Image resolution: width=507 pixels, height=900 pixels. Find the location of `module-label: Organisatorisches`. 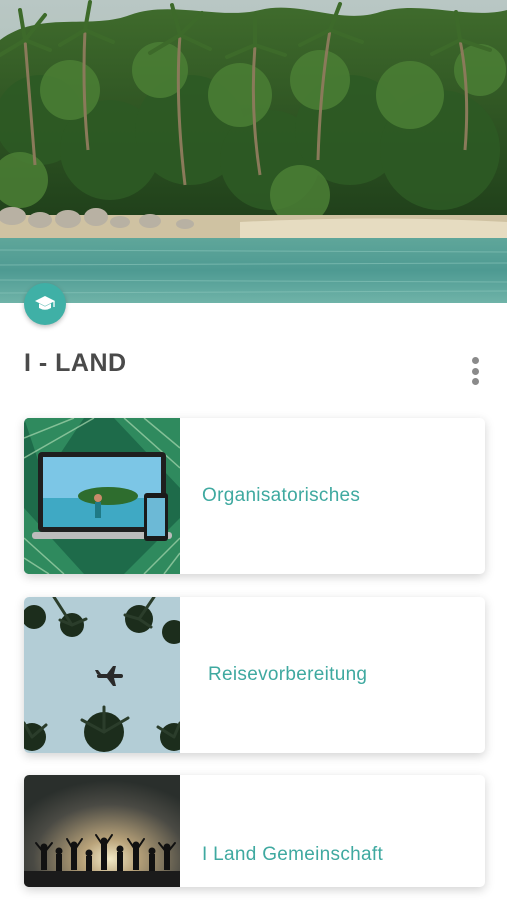

module-label: Organisatorisches is located at coordinates (281, 495).